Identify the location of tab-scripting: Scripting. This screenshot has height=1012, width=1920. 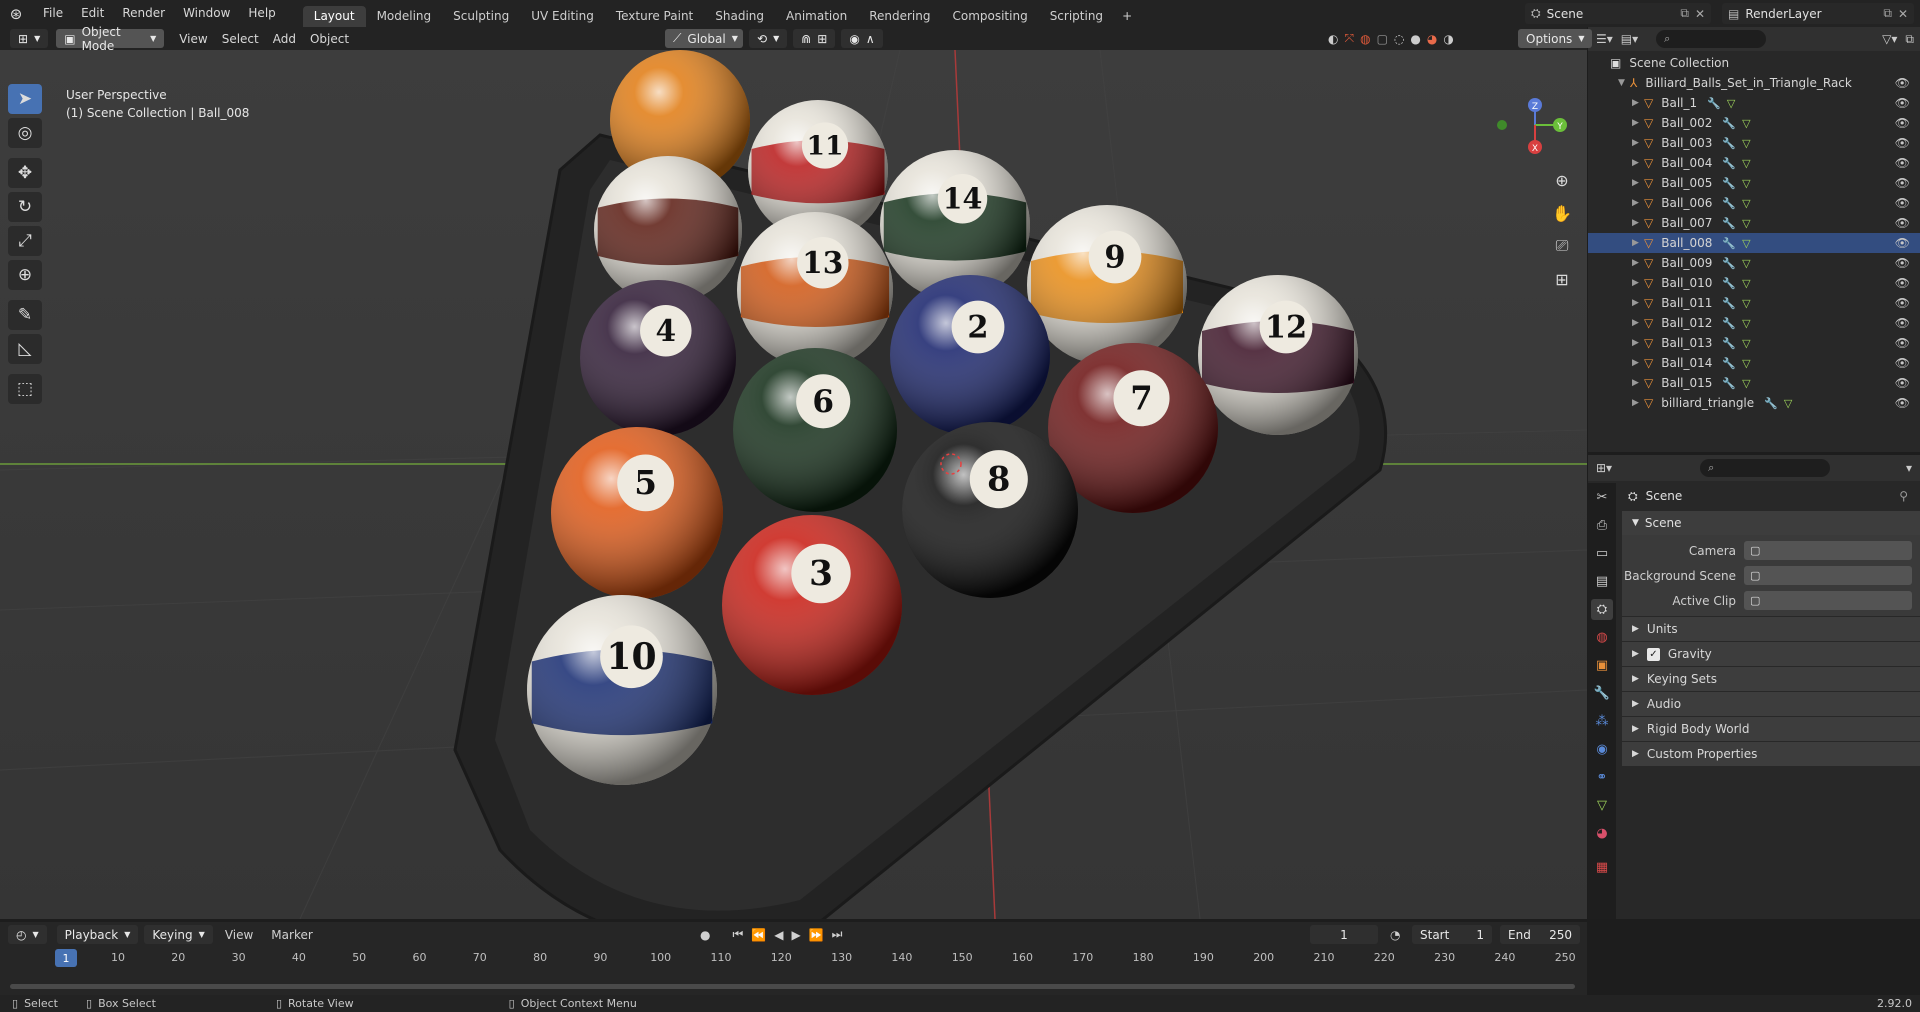
(1076, 16).